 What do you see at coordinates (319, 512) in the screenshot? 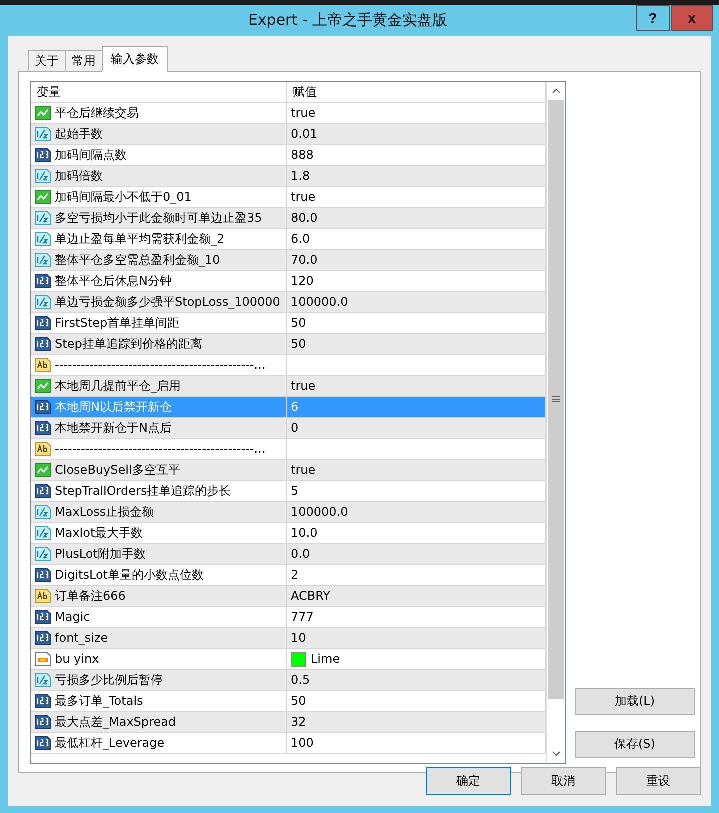
I see `parameter-value: 100000.0` at bounding box center [319, 512].